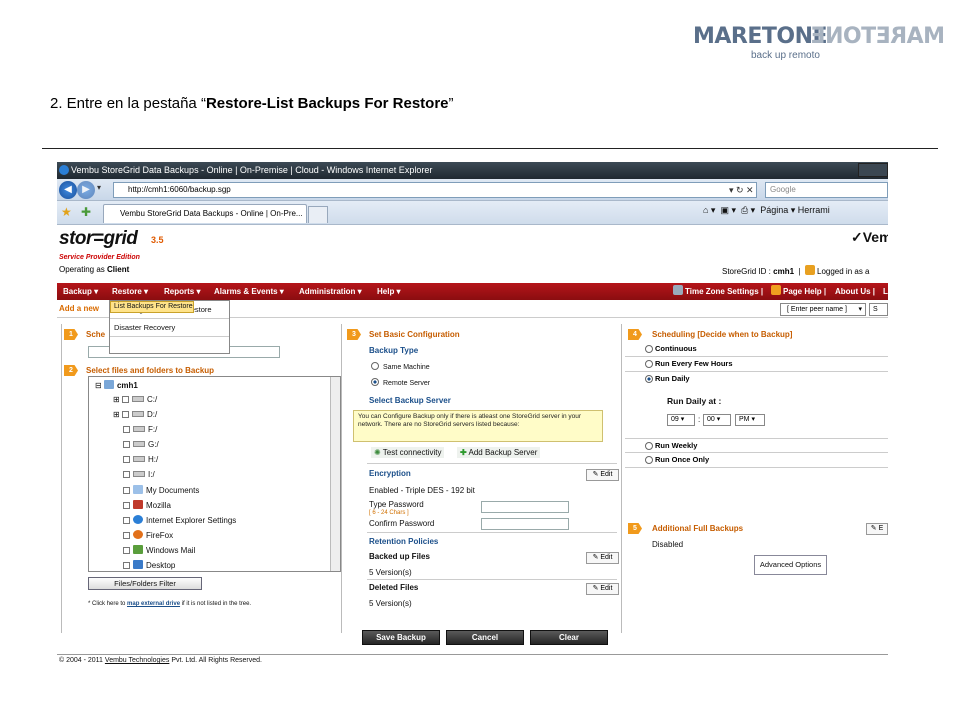 Image resolution: width=960 pixels, height=720 pixels. I want to click on tree-item: Internet Explorer Settings, so click(179, 520).